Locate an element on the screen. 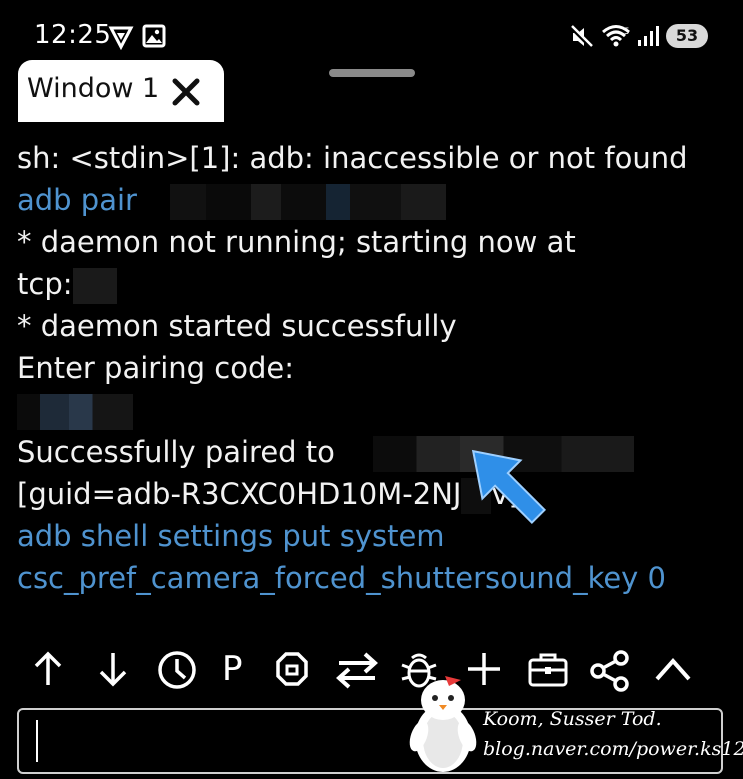 The width and height of the screenshot is (743, 779). status-bar: 12:25 5 53 is located at coordinates (371, 33).